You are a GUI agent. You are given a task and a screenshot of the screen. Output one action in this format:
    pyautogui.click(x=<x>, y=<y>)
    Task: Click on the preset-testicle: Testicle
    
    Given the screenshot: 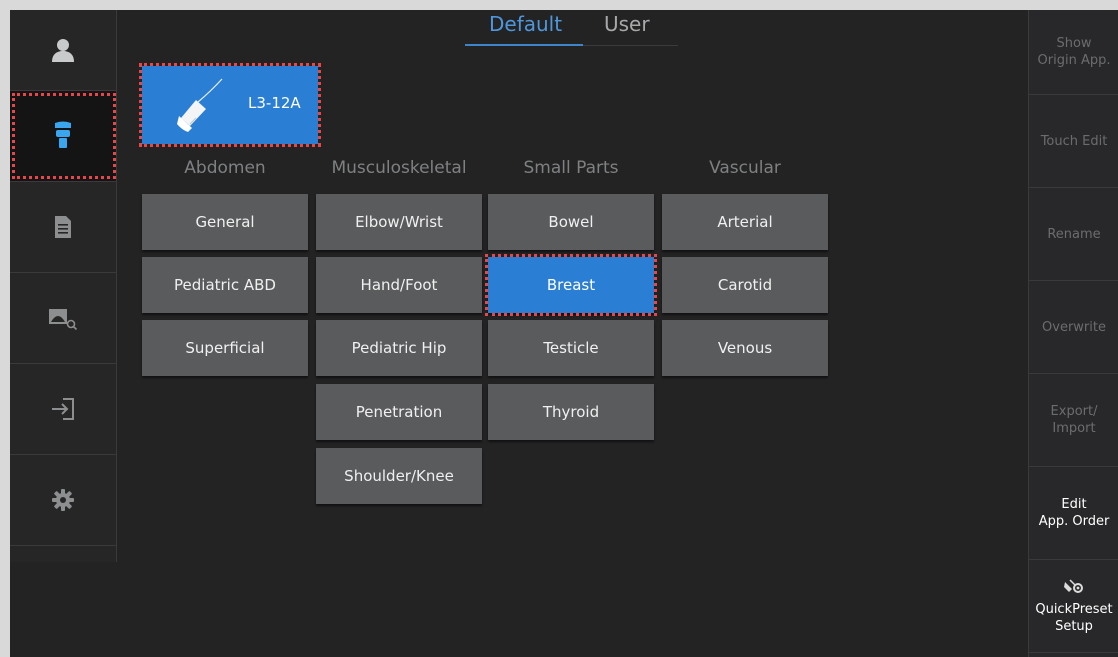 What is the action you would take?
    pyautogui.click(x=571, y=348)
    